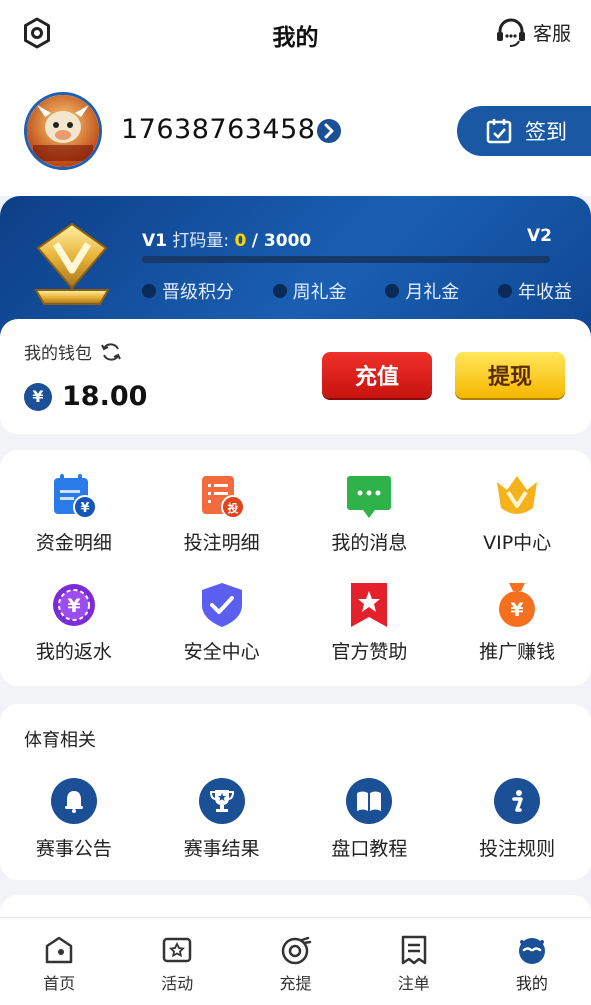 This screenshot has height=1005, width=591. I want to click on vip-next-level: V2, so click(539, 236).